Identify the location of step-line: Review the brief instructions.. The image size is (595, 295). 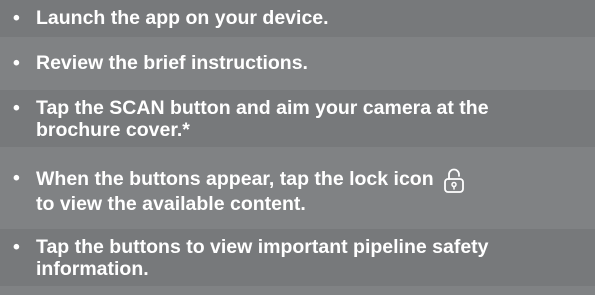
(172, 63).